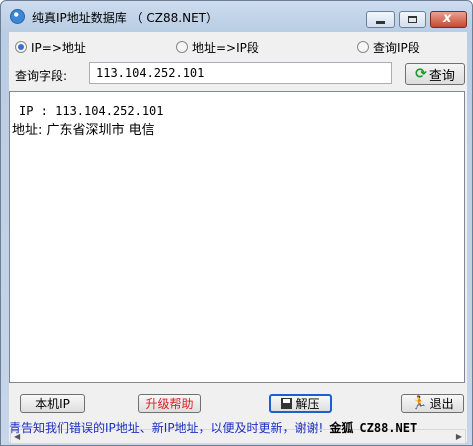 The width and height of the screenshot is (473, 446). I want to click on radio-ip-to-address: IP=>地址, so click(50, 47).